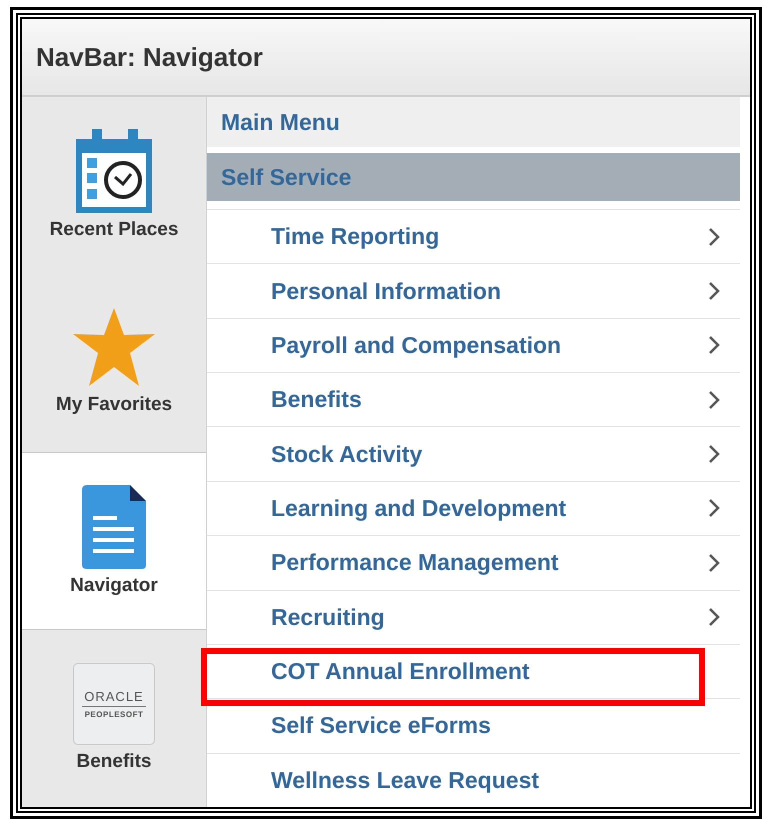 This screenshot has width=780, height=837. I want to click on logo-text: PEOPLESOFT, so click(114, 714).